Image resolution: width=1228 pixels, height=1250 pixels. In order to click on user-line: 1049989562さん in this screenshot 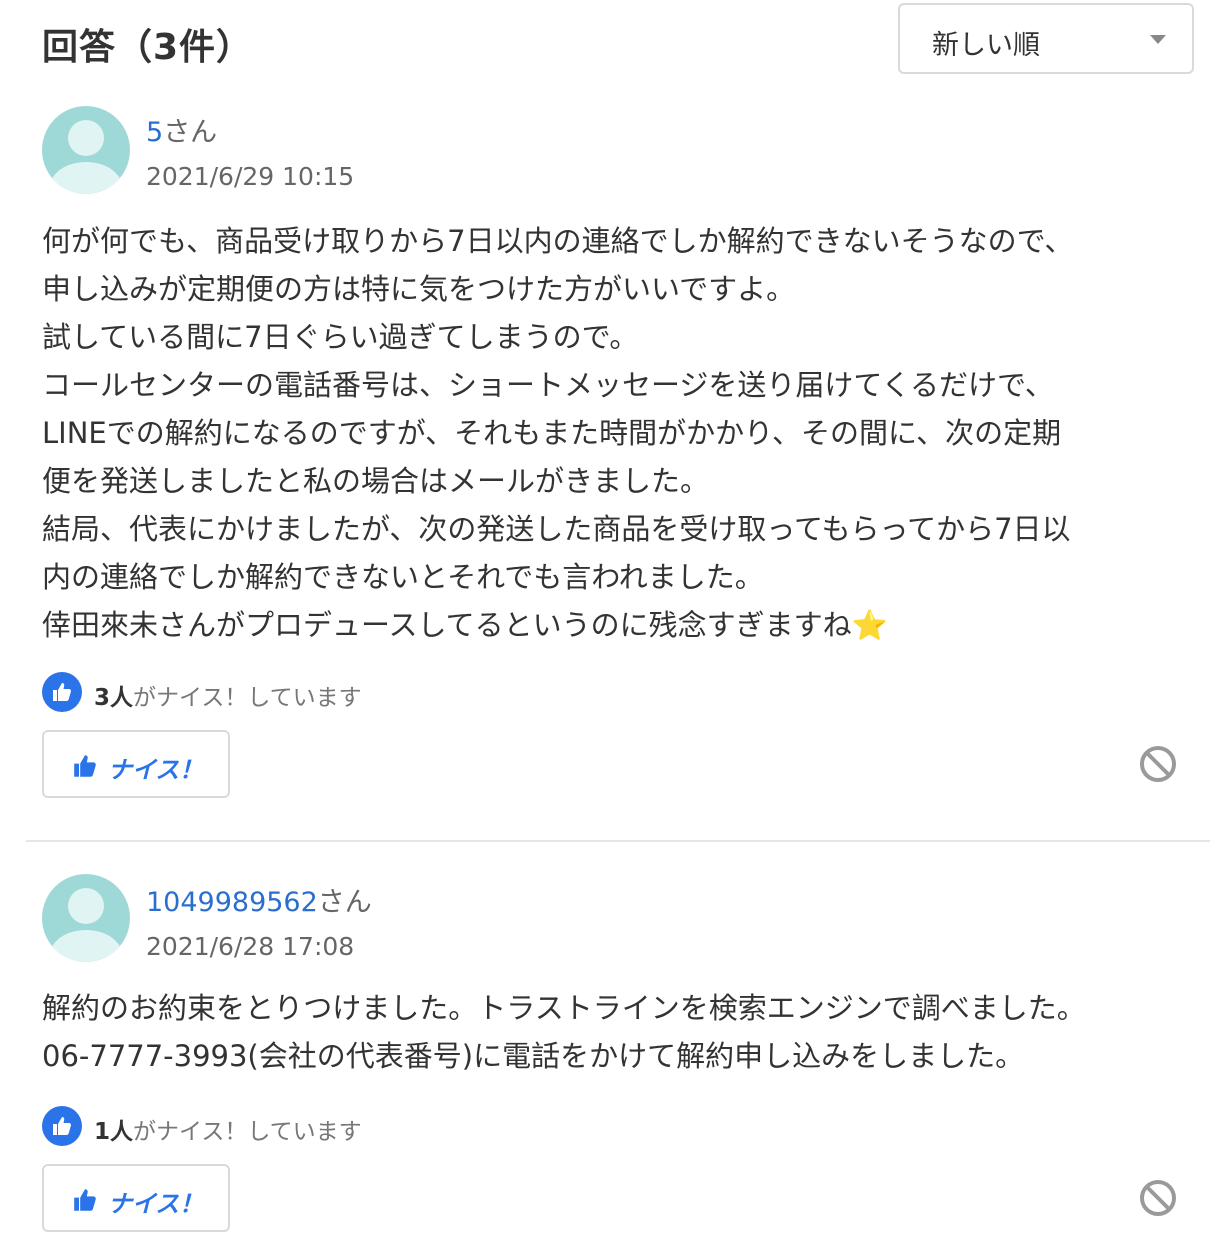, I will do `click(259, 899)`.